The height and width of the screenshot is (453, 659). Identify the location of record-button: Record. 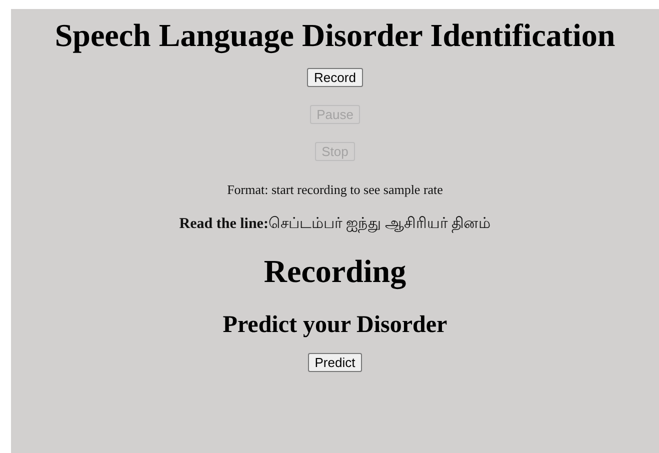
(335, 77).